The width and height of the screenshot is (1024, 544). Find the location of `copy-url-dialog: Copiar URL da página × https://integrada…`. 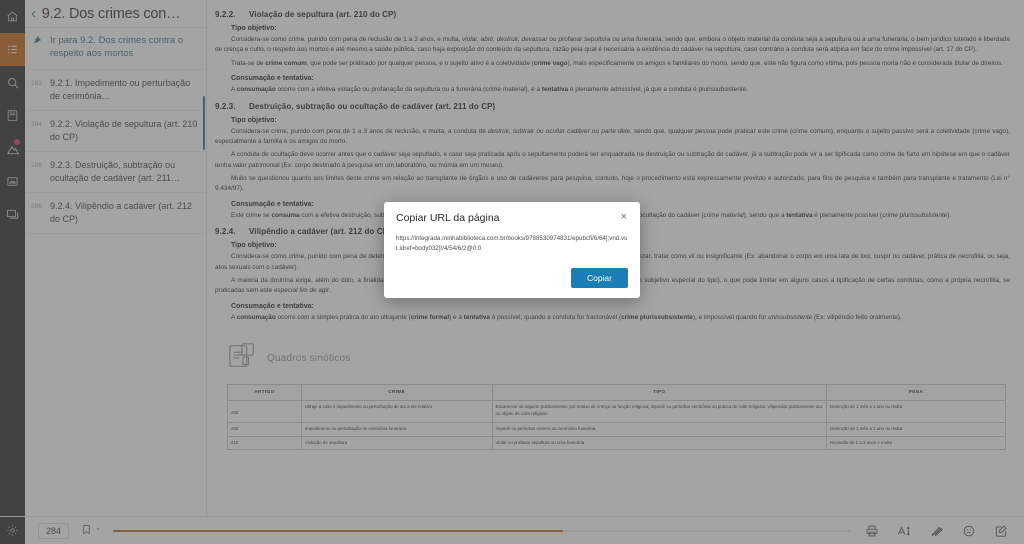

copy-url-dialog: Copiar URL da página × https://integrada… is located at coordinates (512, 250).